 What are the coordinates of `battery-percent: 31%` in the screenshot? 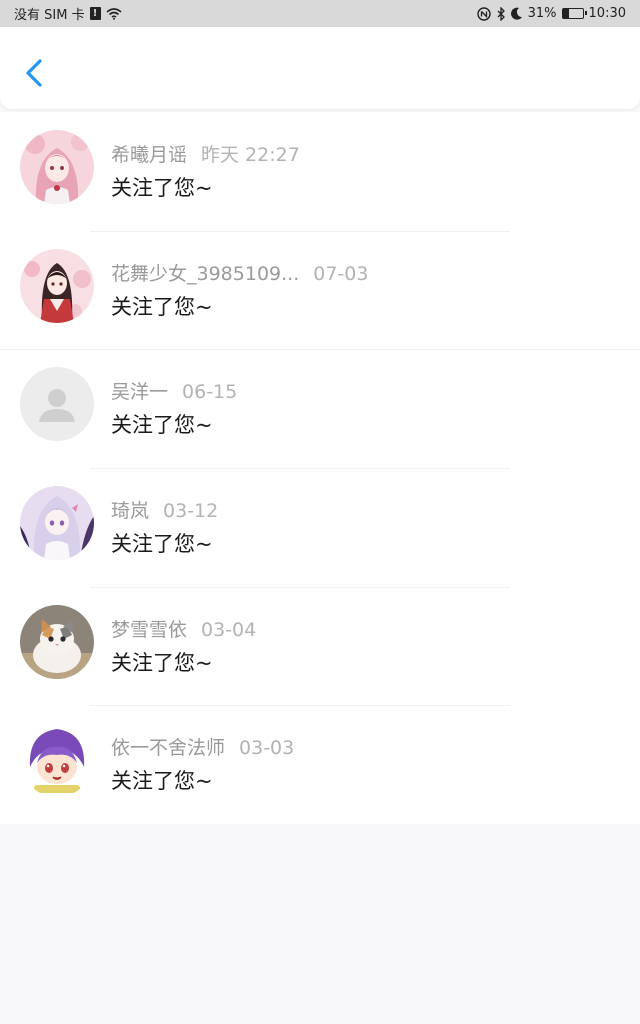 It's located at (542, 13).